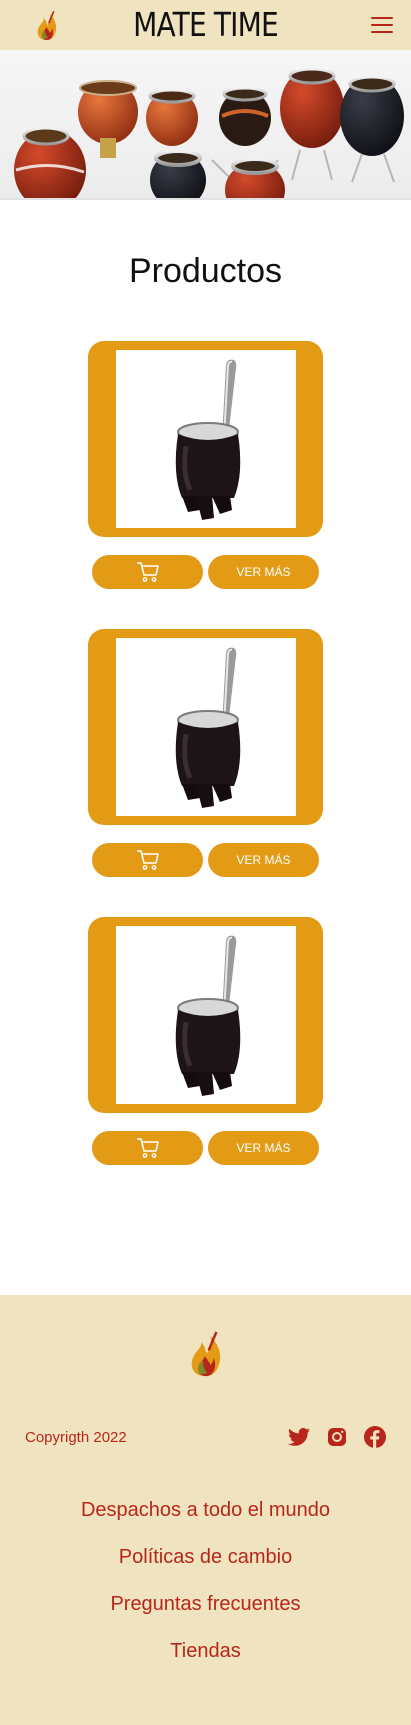 The height and width of the screenshot is (1725, 411). I want to click on footer-link-exchange-policy: Políticas de cambio, so click(205, 1557).